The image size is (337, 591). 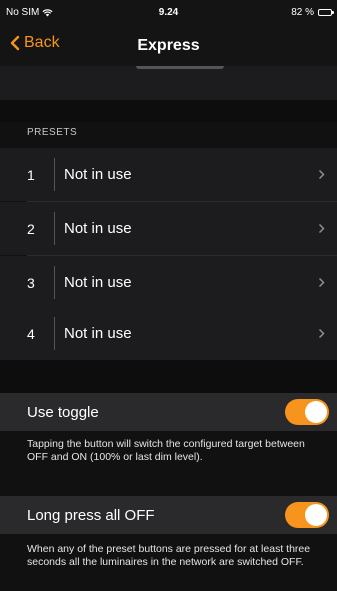 I want to click on preset-row-4: 4 Not in use, so click(x=168, y=333).